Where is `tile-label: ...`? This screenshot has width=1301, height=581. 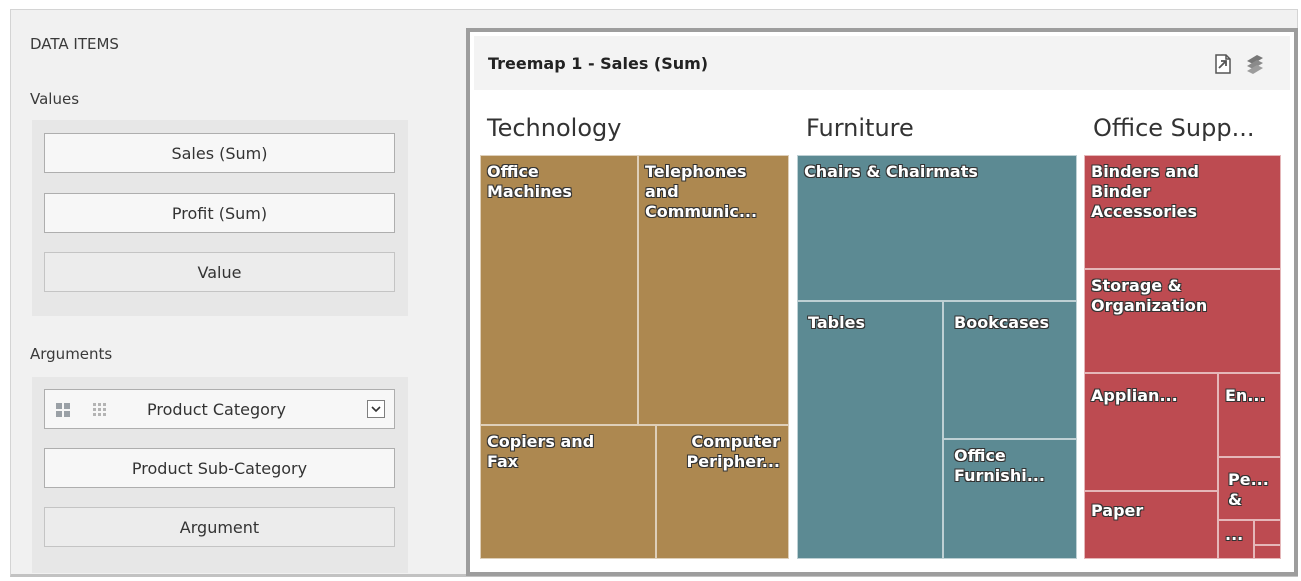 tile-label: ... is located at coordinates (1234, 534).